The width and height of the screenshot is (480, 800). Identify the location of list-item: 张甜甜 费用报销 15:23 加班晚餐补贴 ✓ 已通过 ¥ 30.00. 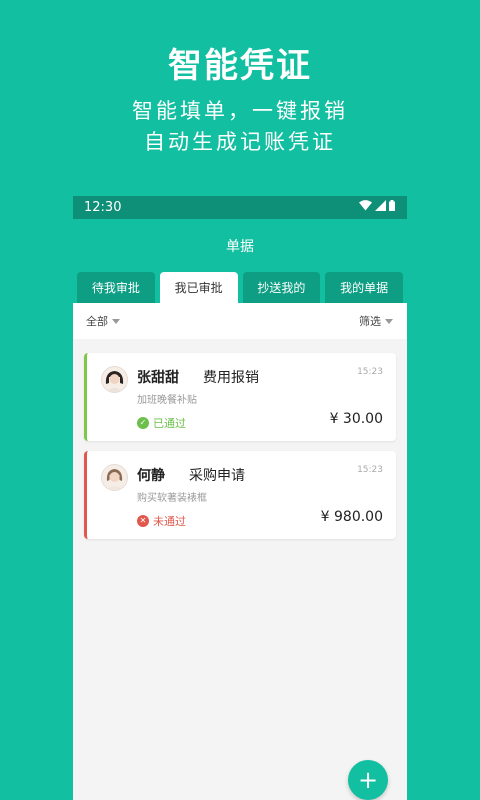
(240, 397).